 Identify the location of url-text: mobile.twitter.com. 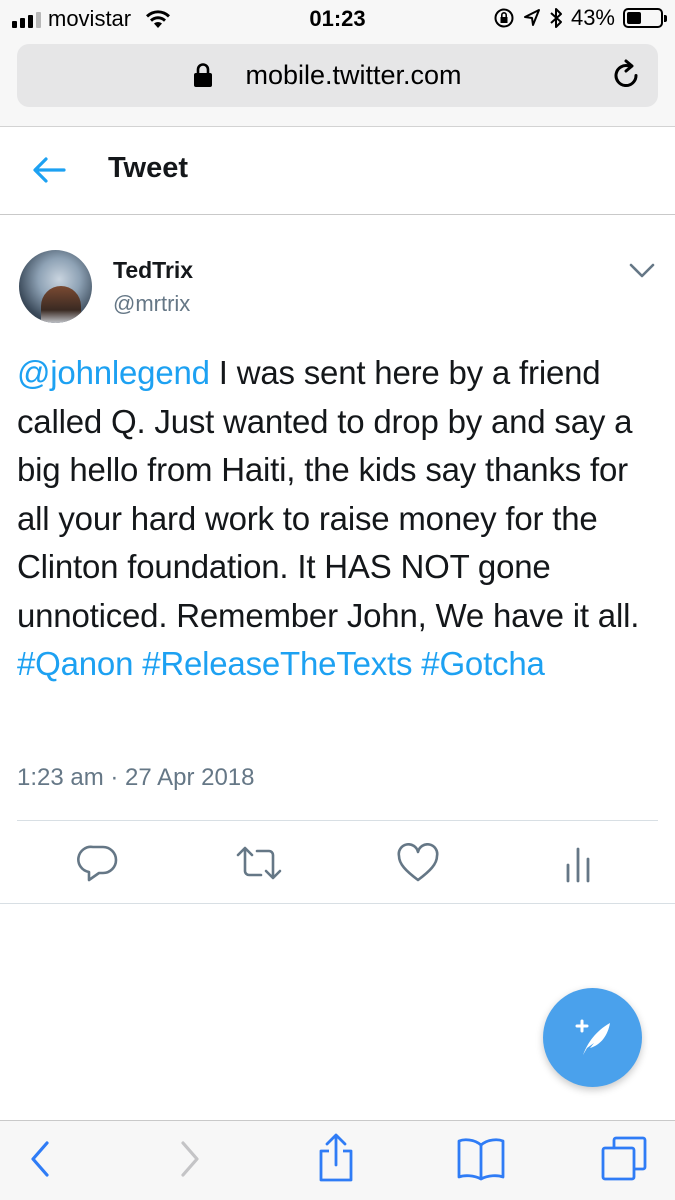
(353, 75).